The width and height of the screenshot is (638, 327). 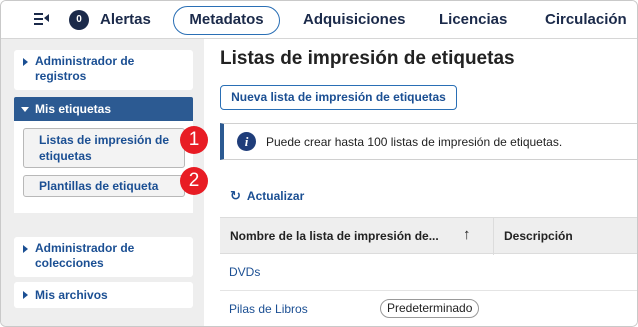 I want to click on column-divider, so click(x=493, y=236).